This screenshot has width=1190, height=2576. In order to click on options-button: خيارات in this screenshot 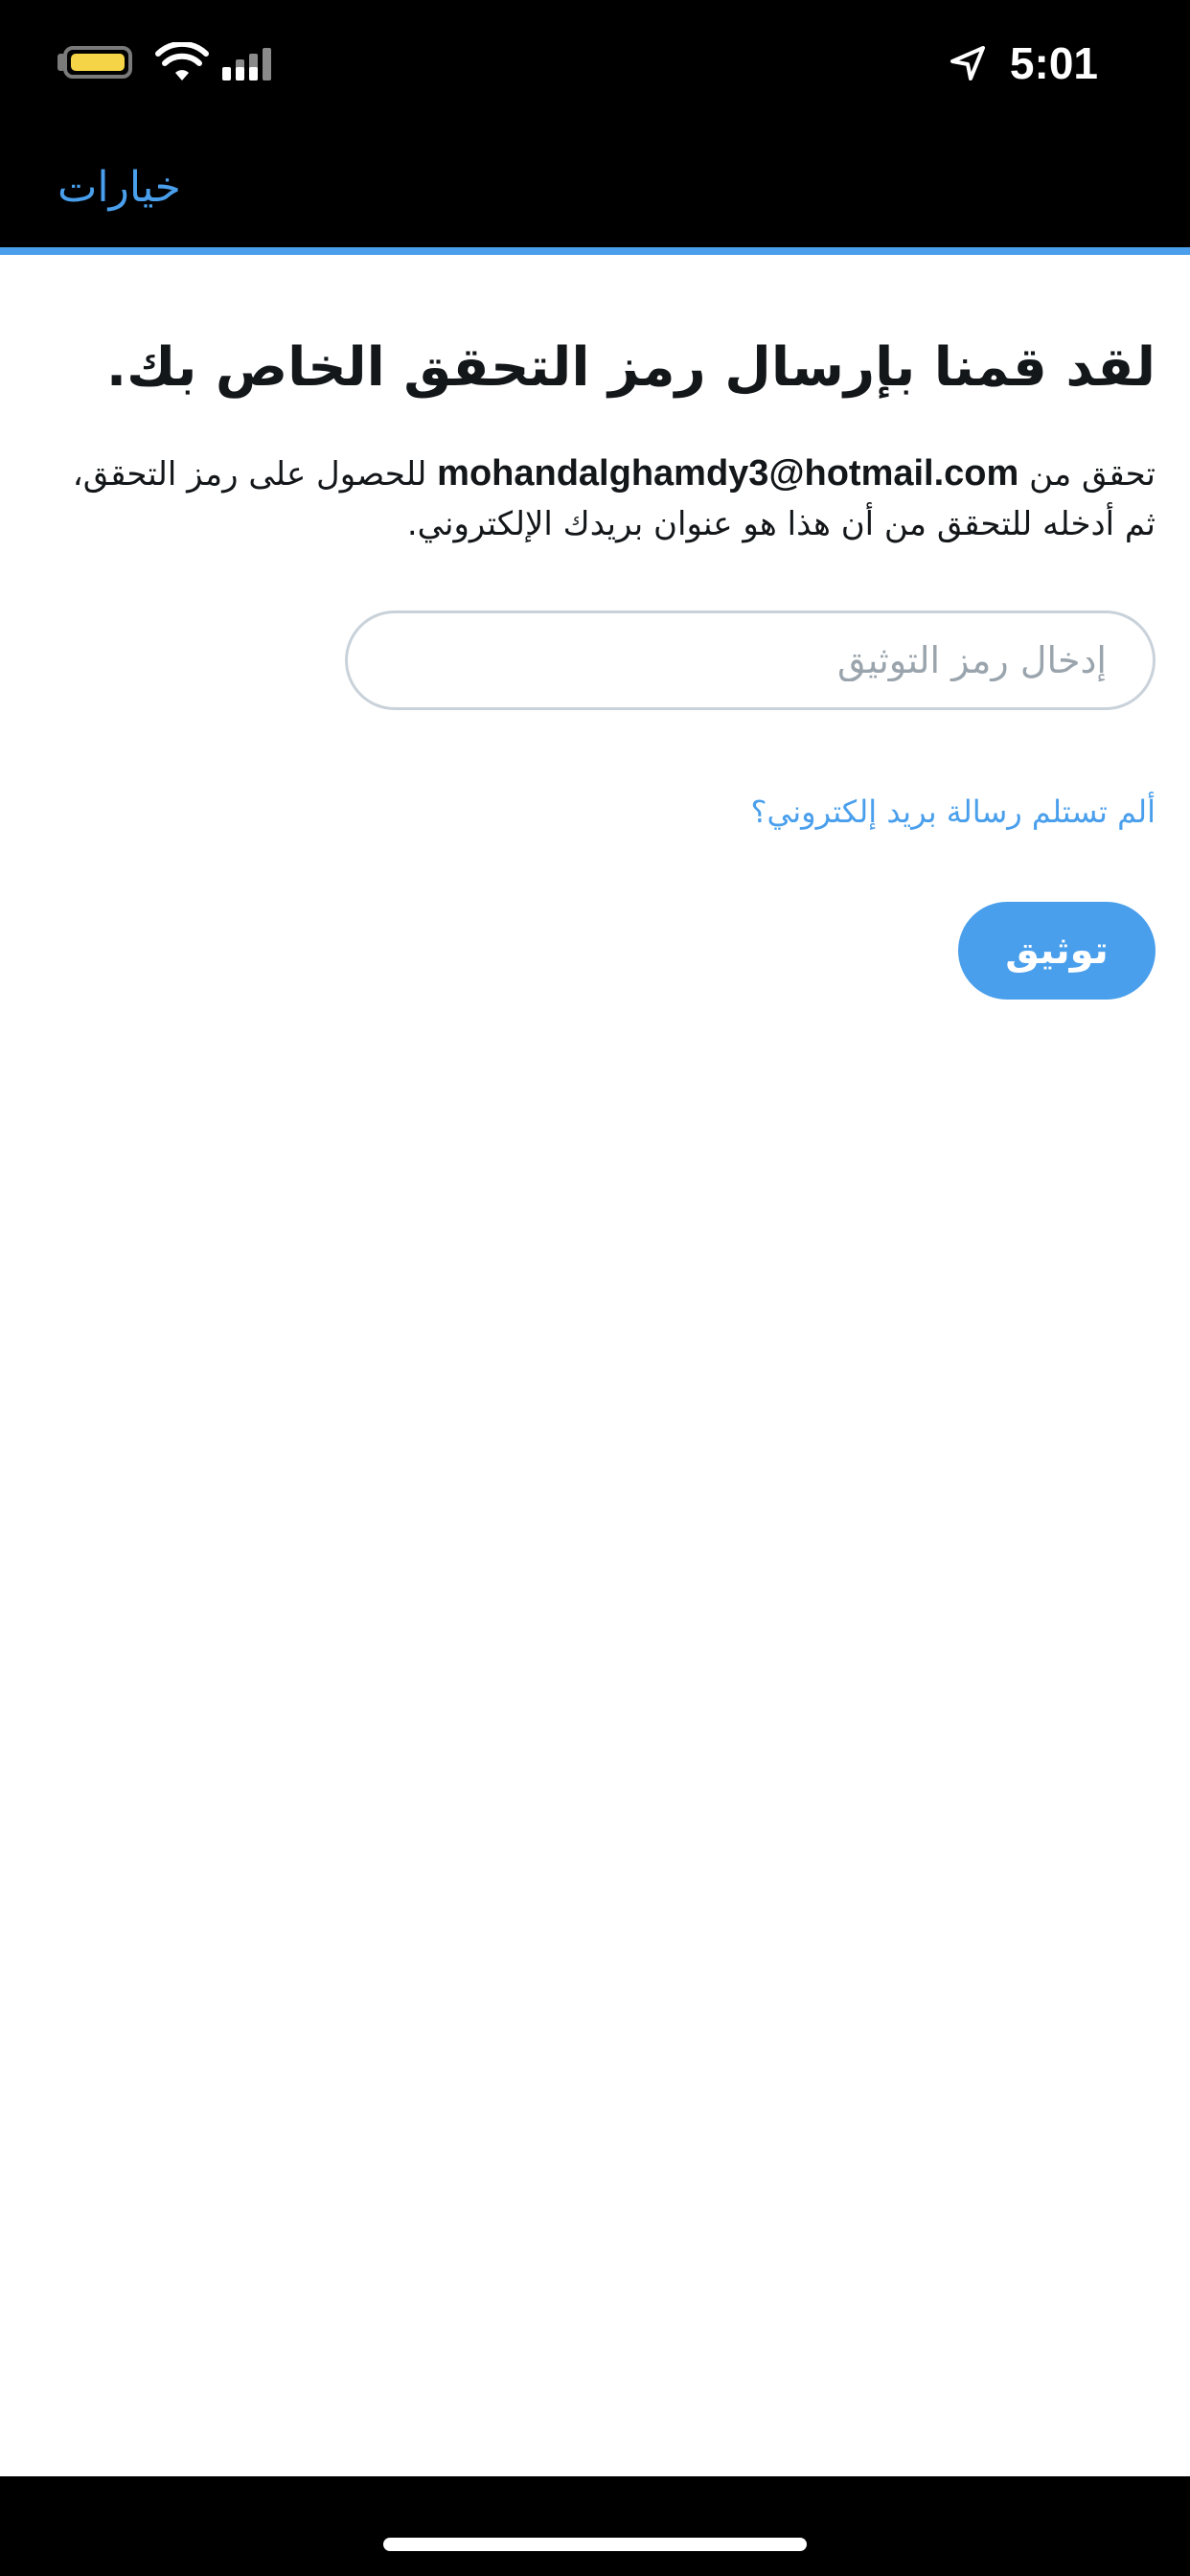, I will do `click(119, 188)`.